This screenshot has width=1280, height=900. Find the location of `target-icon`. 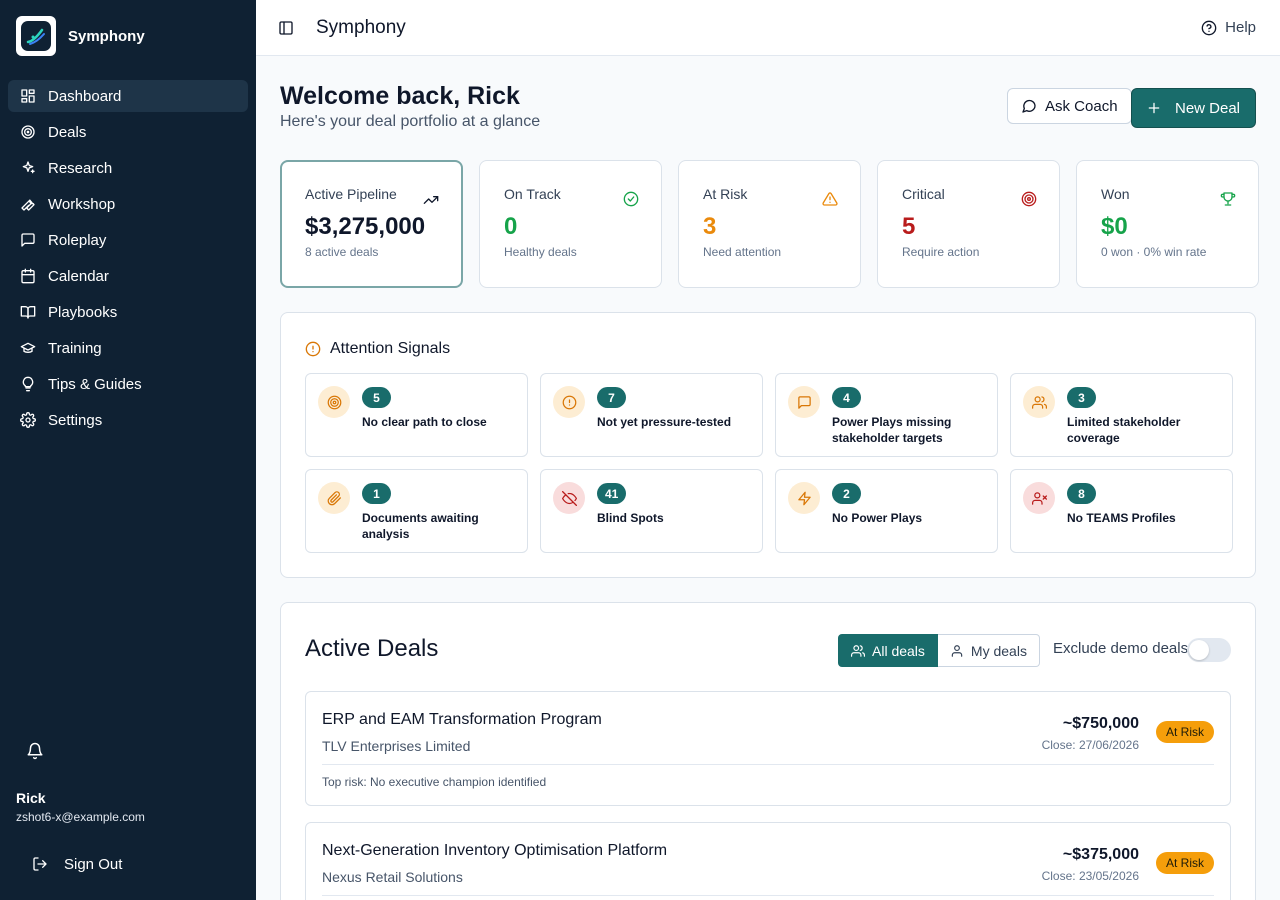

target-icon is located at coordinates (334, 402).